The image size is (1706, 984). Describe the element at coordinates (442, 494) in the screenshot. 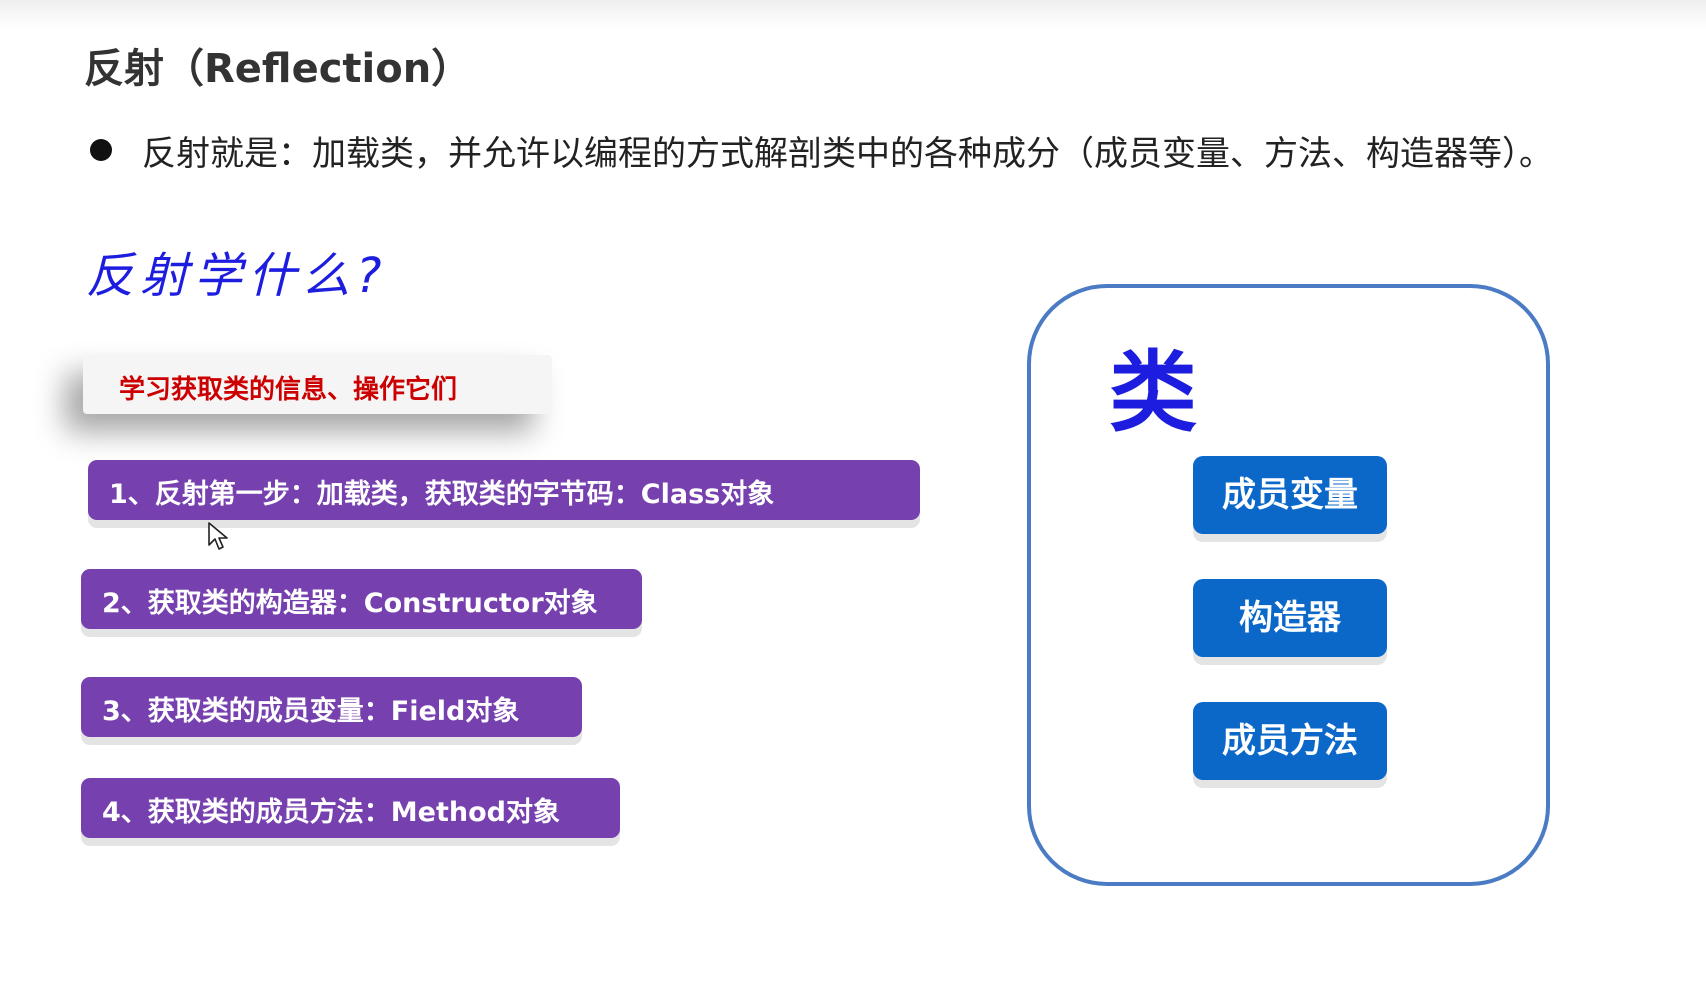

I see `step-1-label: 1、反射第一步：加载类，获取类的字节码：Class对象` at that location.